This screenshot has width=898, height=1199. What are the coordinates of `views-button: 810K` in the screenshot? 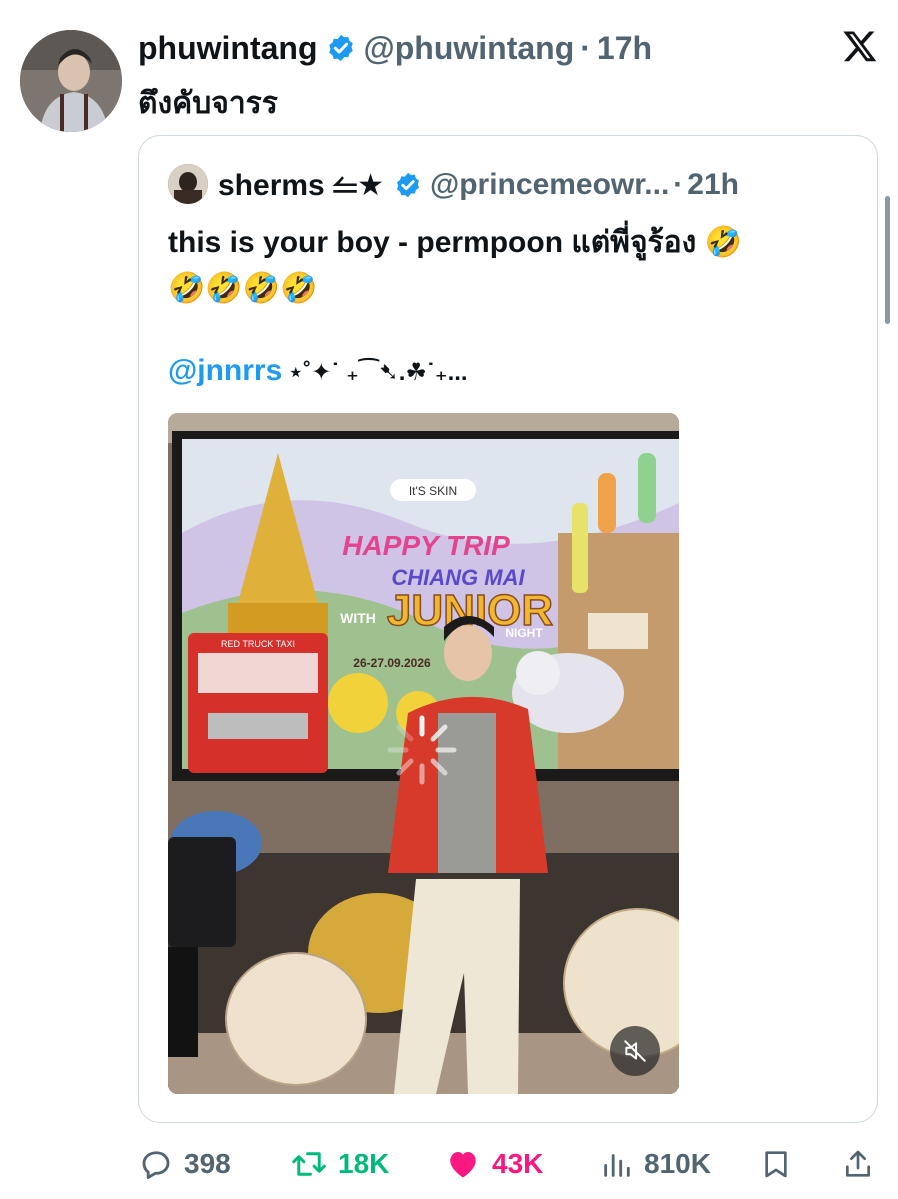 It's located at (655, 1164).